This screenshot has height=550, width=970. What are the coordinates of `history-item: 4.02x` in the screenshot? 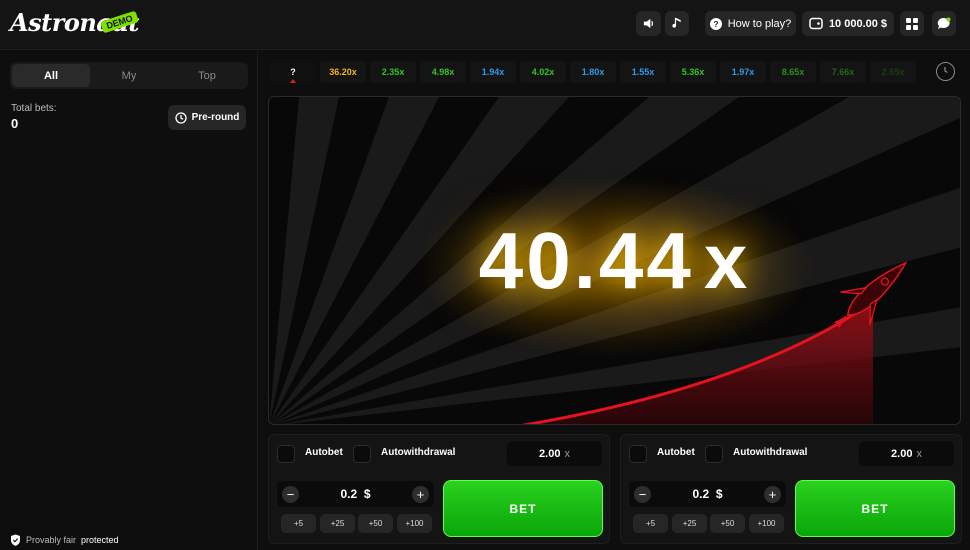 It's located at (543, 72).